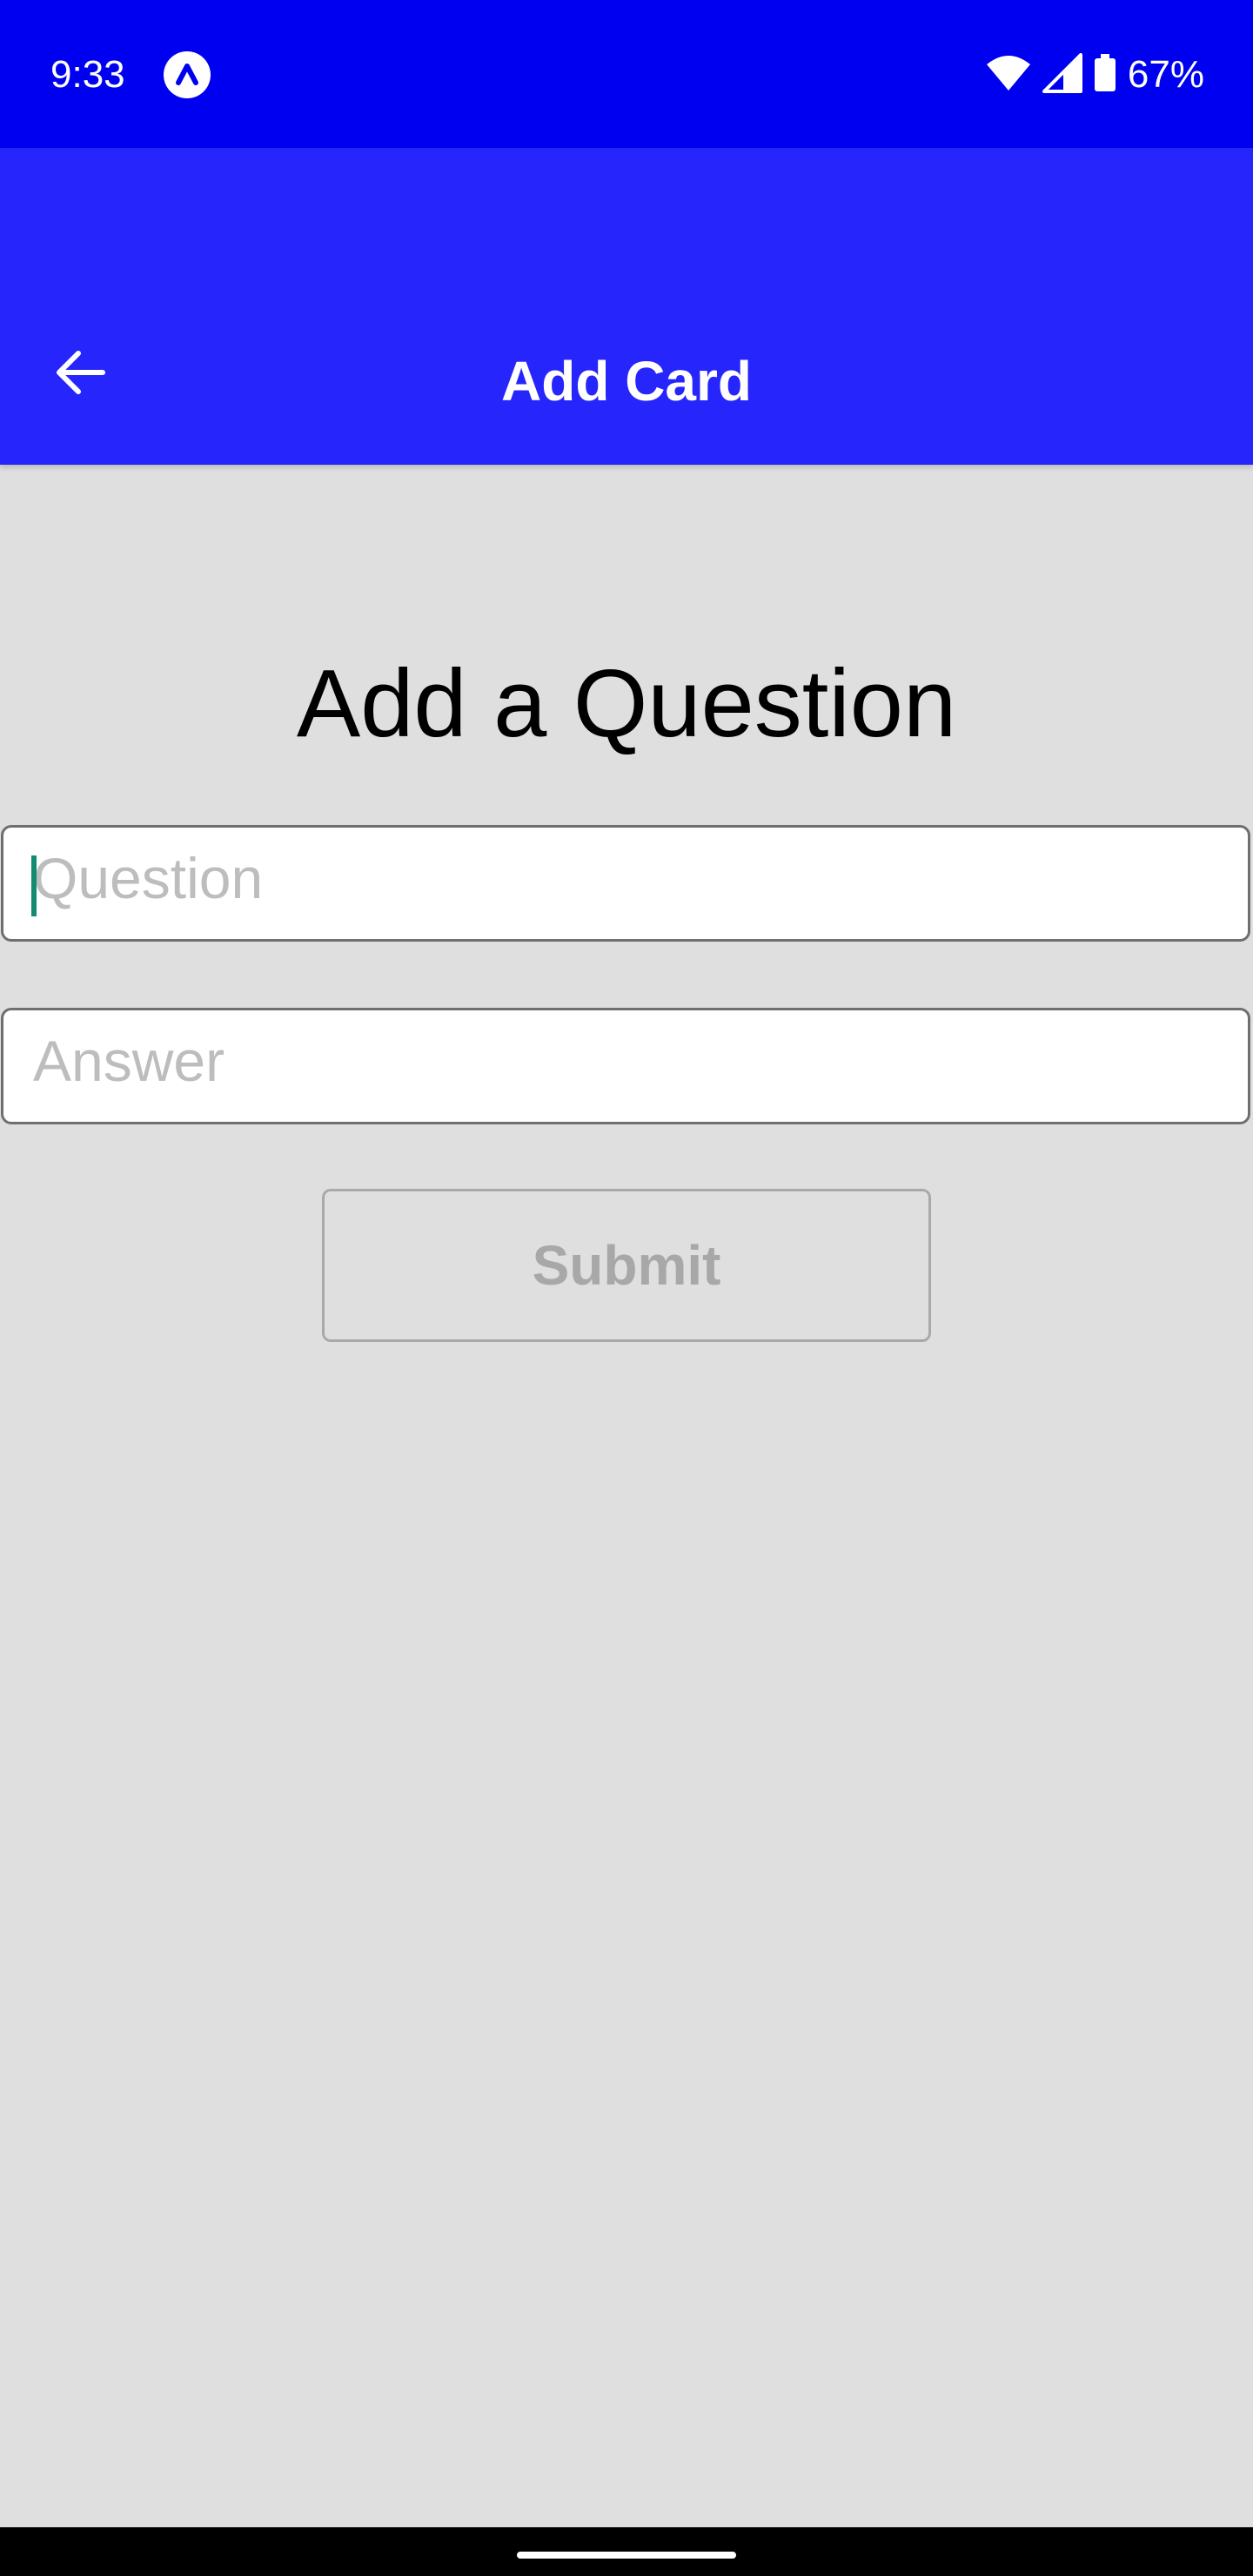 The width and height of the screenshot is (1253, 2576). I want to click on status-bar: 9:33 67%, so click(626, 74).